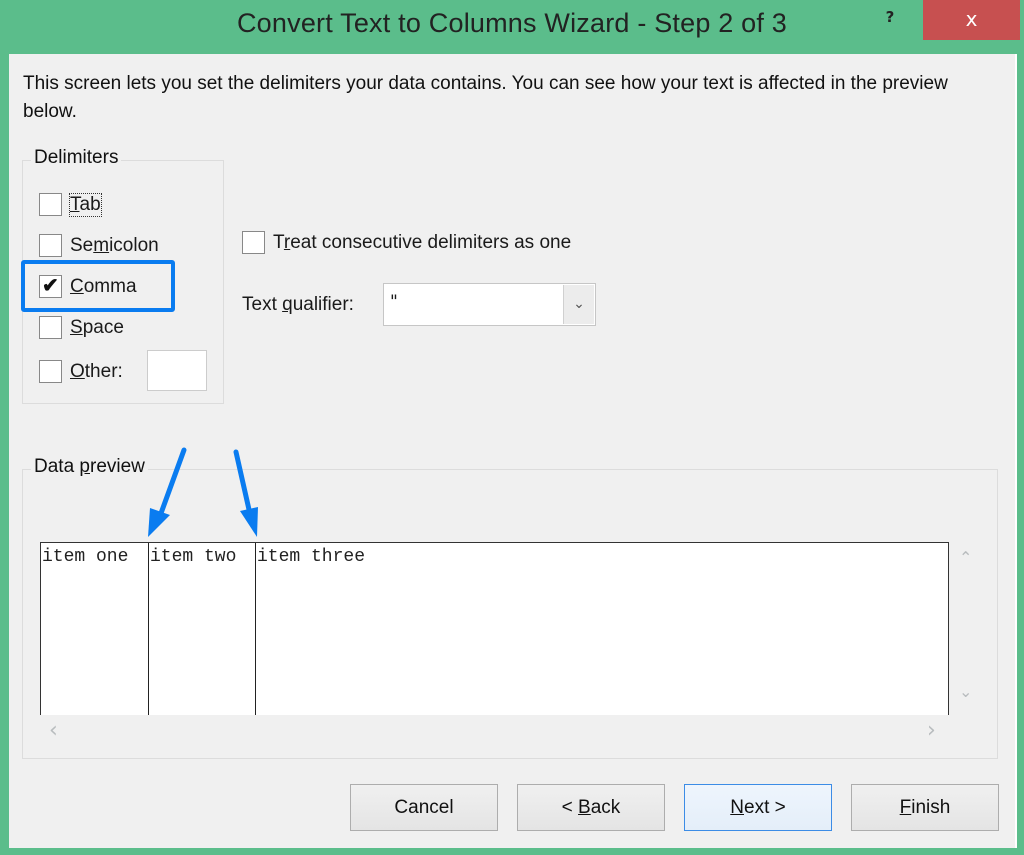  What do you see at coordinates (931, 730) in the screenshot?
I see `scroll-right-icon: ›` at bounding box center [931, 730].